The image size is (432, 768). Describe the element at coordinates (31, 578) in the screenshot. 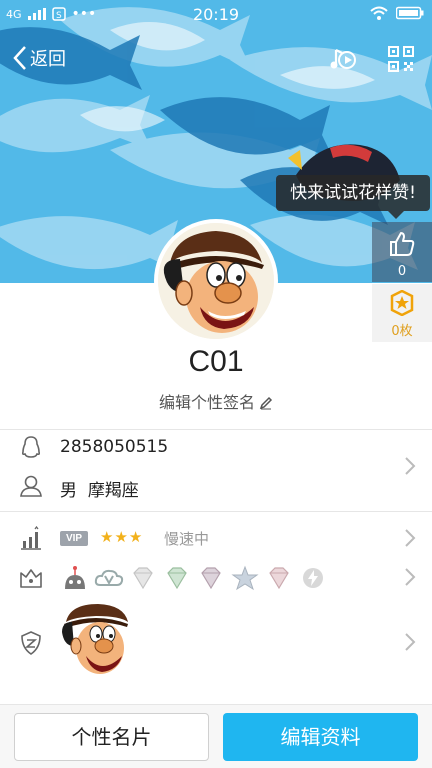

I see `crown-box-icon` at that location.